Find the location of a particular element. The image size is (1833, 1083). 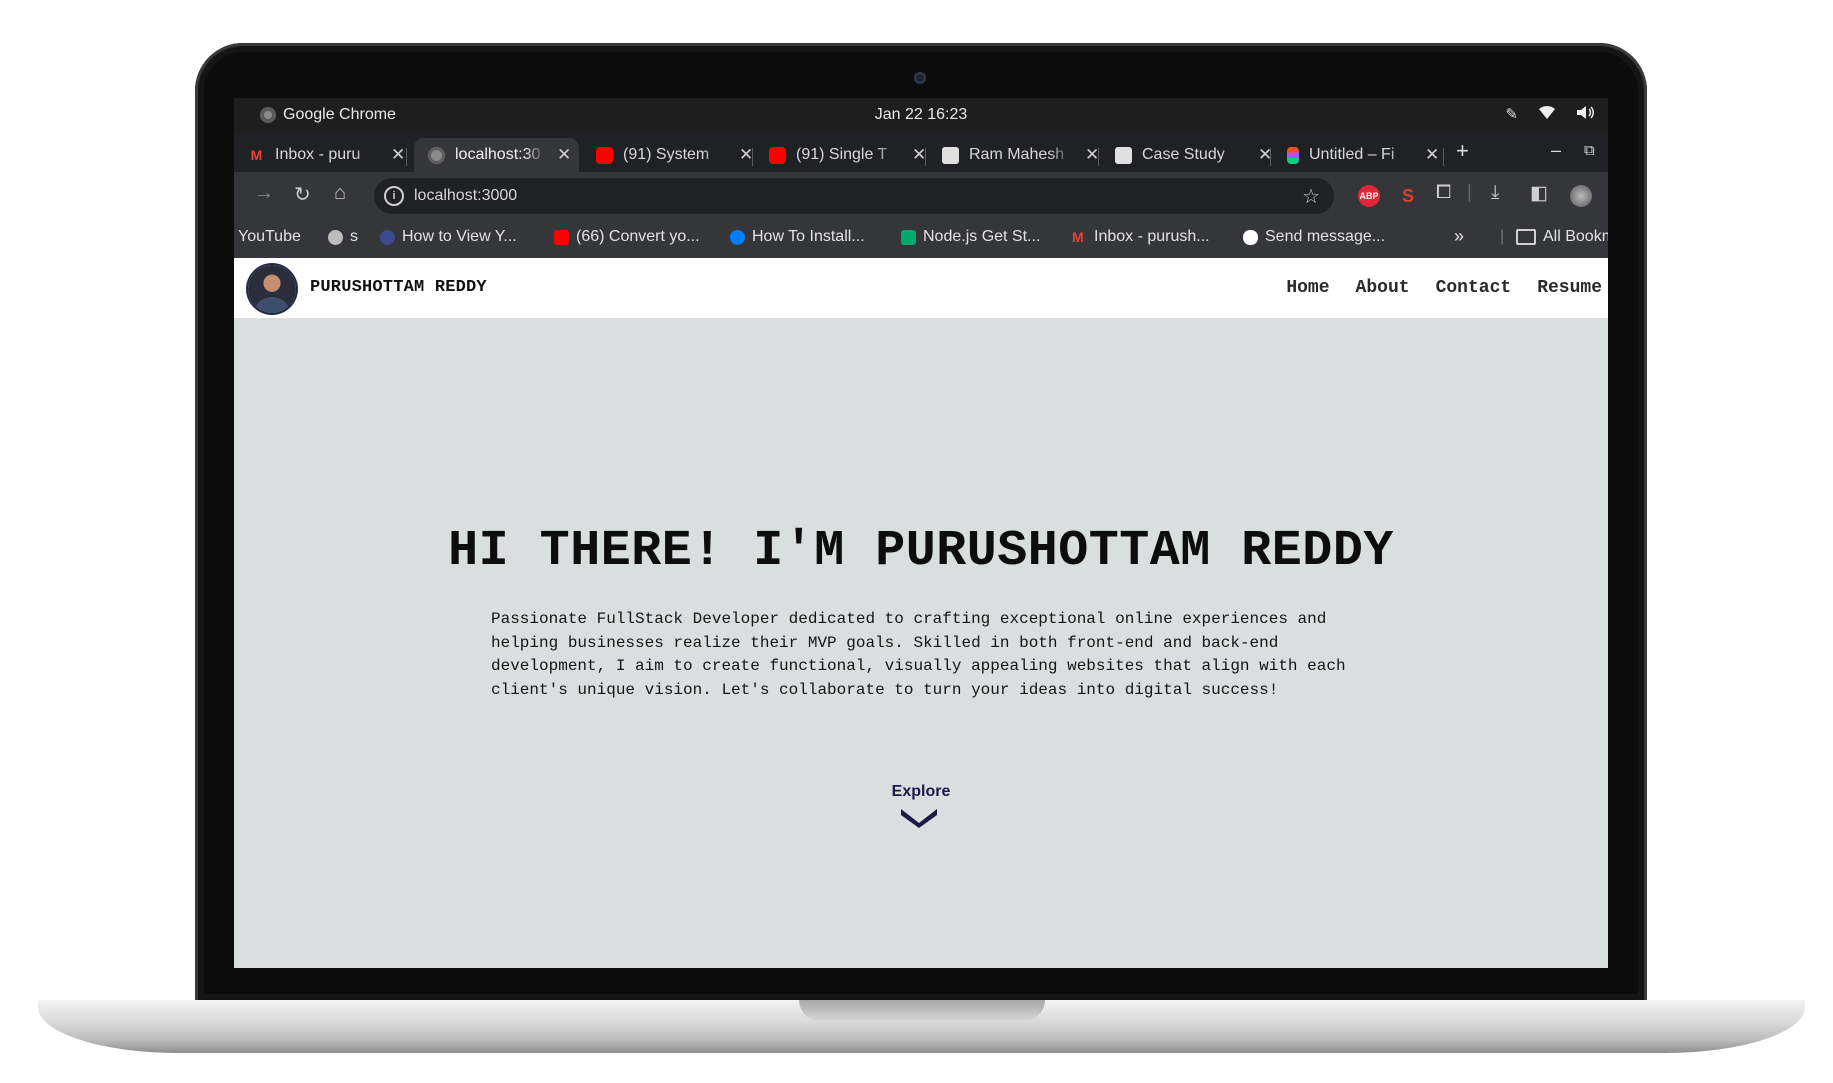

restore-icon: ⧉ is located at coordinates (1589, 150).